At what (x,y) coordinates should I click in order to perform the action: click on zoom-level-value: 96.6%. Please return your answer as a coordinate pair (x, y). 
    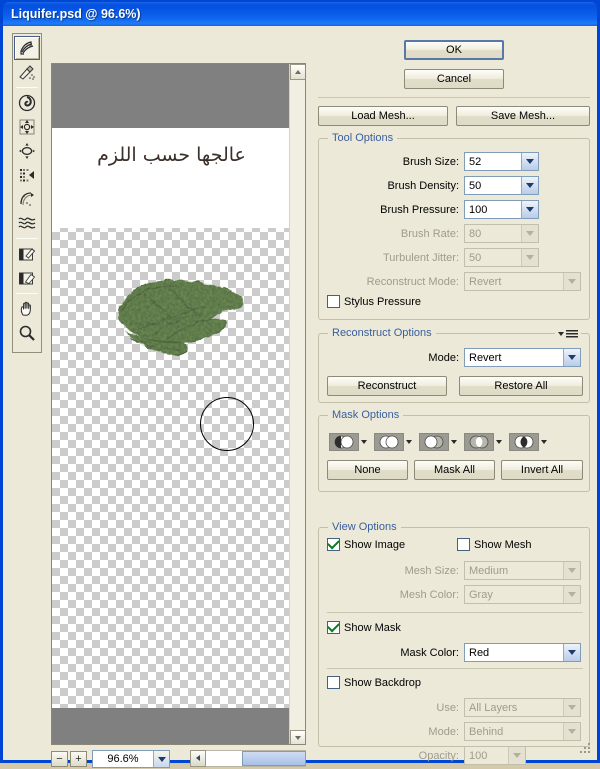
    Looking at the image, I should click on (123, 759).